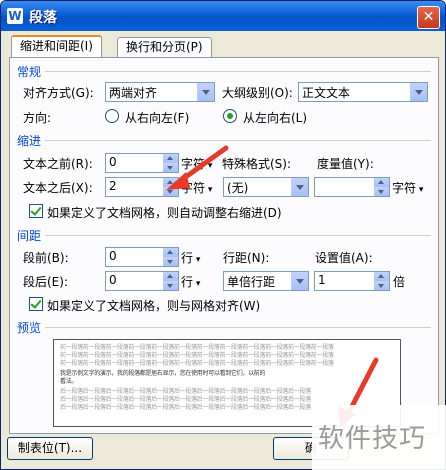 This screenshot has width=446, height=470. Describe the element at coordinates (372, 439) in the screenshot. I see `watermark-text: 软件技巧` at that location.